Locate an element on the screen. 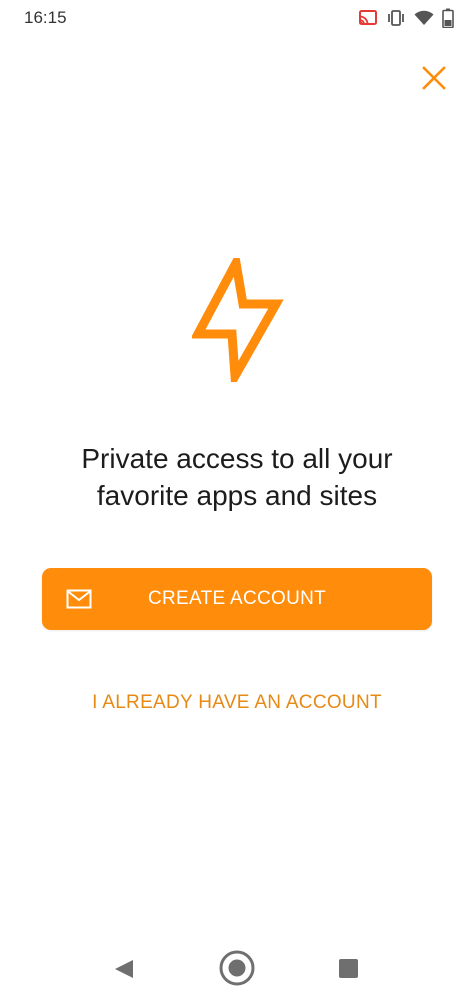 Image resolution: width=474 pixels, height=1000 pixels. create-account-button: CREATE ACCOUNT is located at coordinates (237, 599).